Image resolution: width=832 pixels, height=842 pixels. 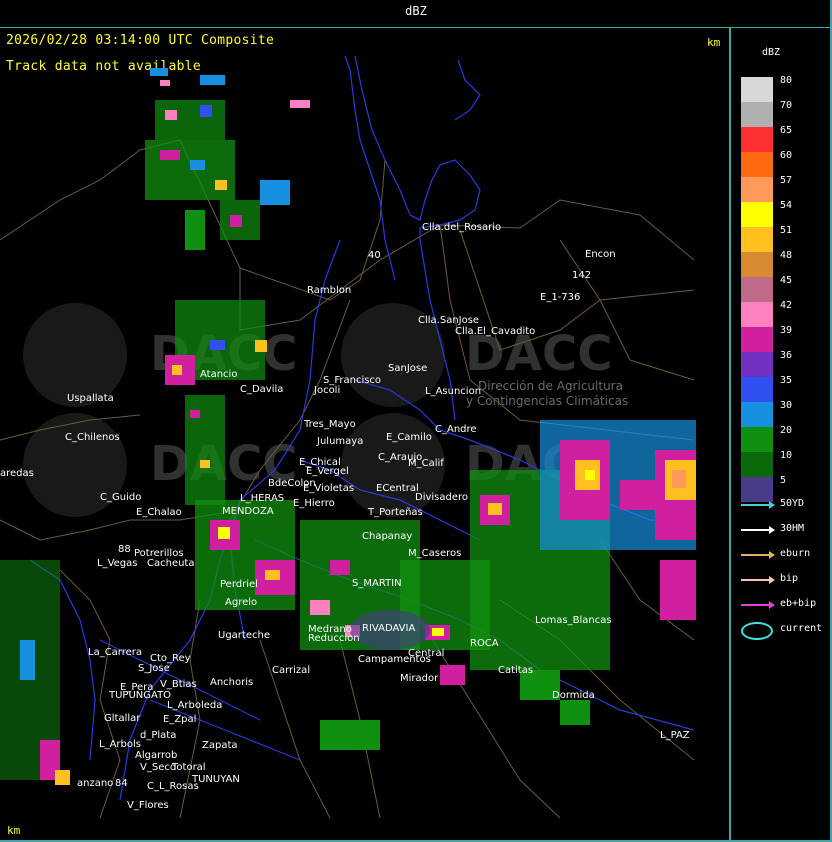 I want to click on svg-text: E_Vergel, so click(x=327, y=471).